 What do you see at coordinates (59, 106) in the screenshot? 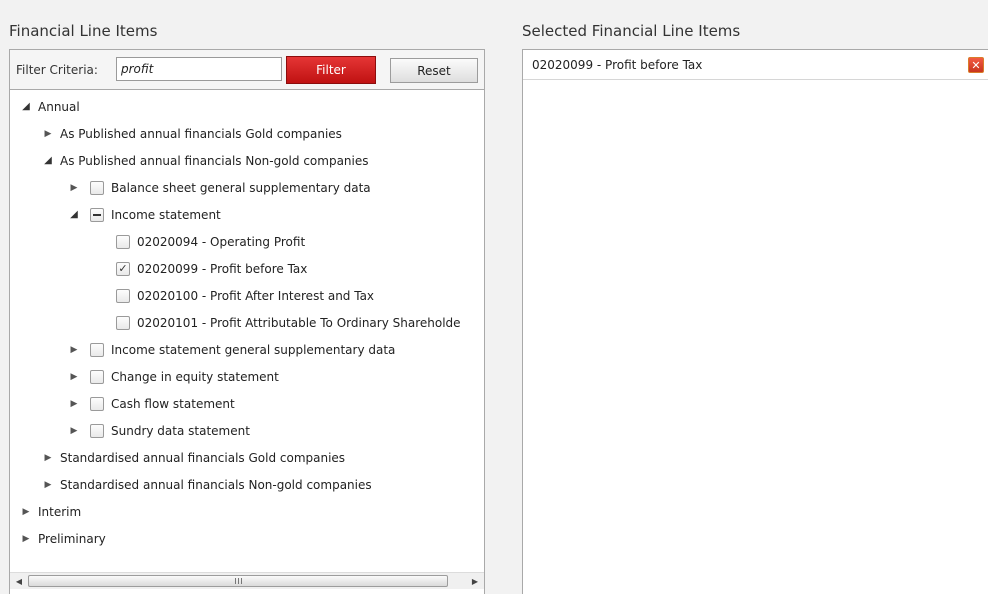
I see `tree-node-label: Annual` at bounding box center [59, 106].